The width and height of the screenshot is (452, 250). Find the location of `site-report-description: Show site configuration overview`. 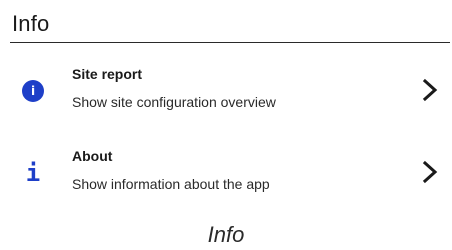

site-report-description: Show site configuration overview is located at coordinates (174, 102).